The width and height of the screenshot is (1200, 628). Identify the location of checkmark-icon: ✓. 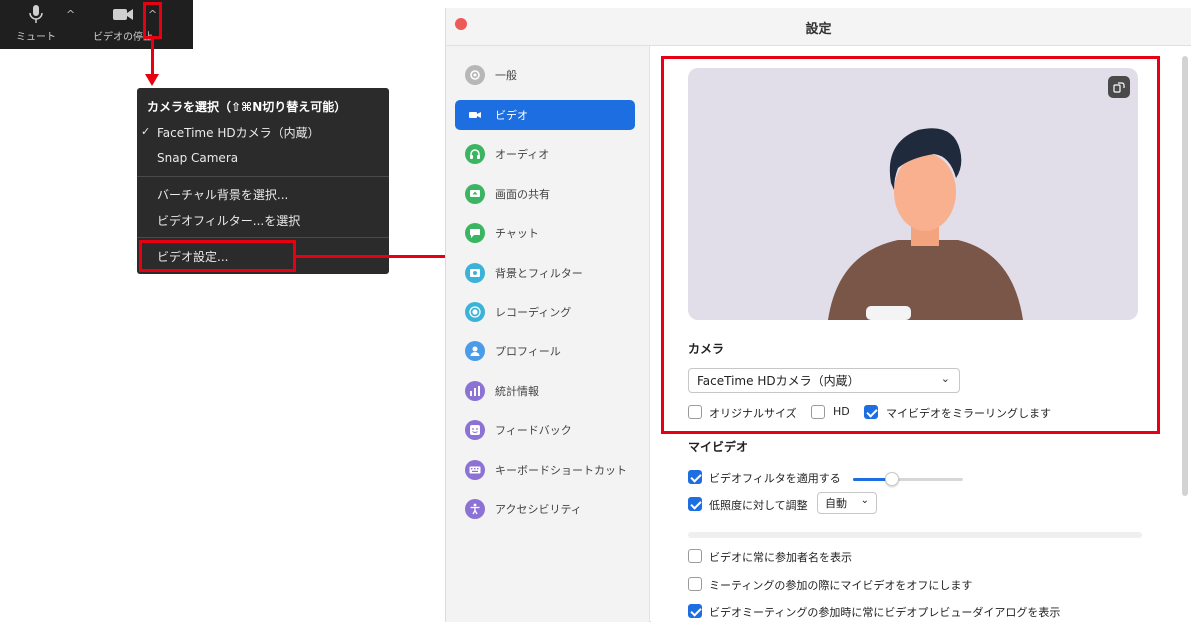
(146, 131).